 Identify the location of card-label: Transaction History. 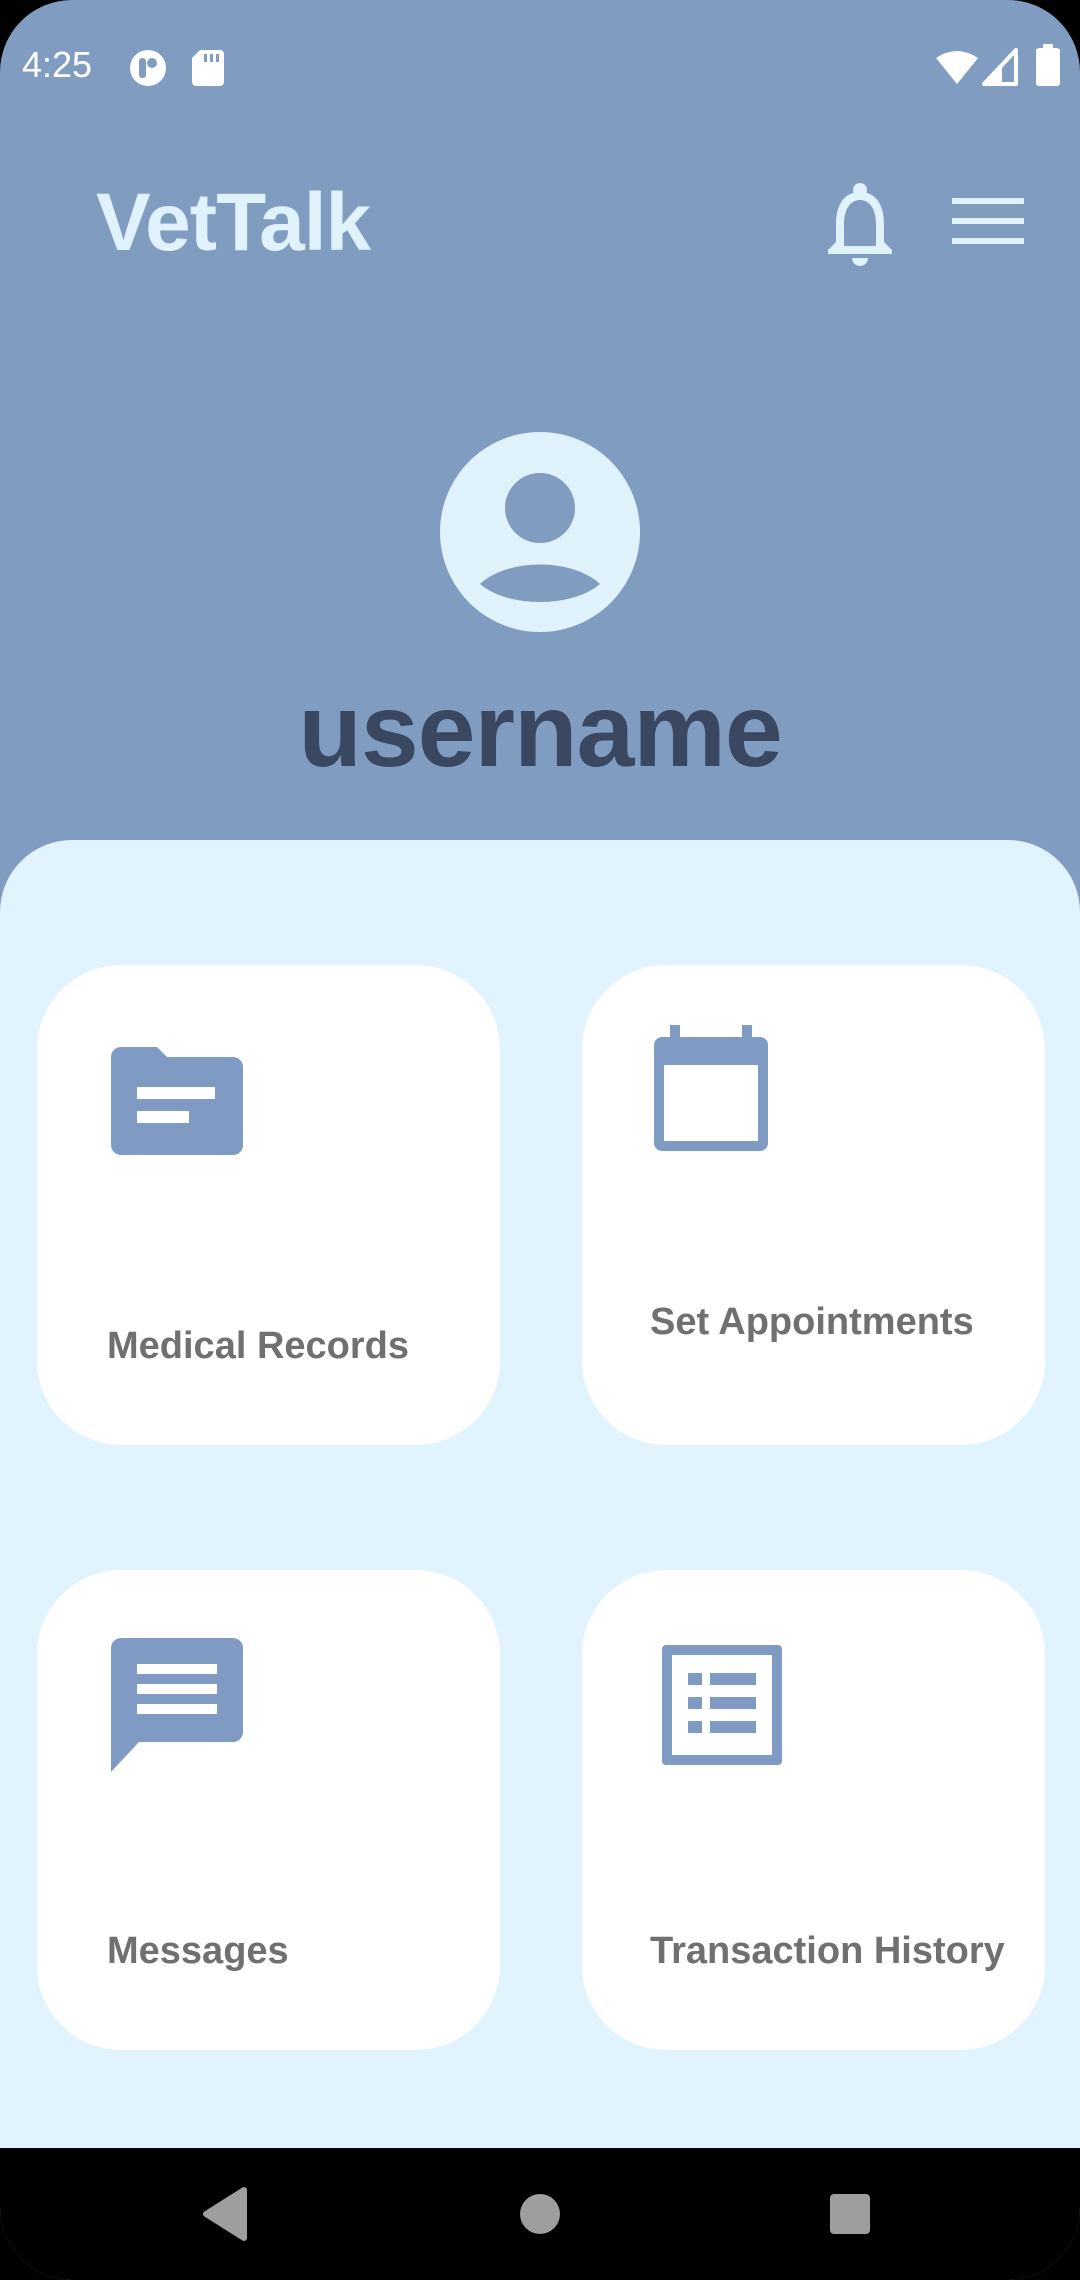
(827, 1951).